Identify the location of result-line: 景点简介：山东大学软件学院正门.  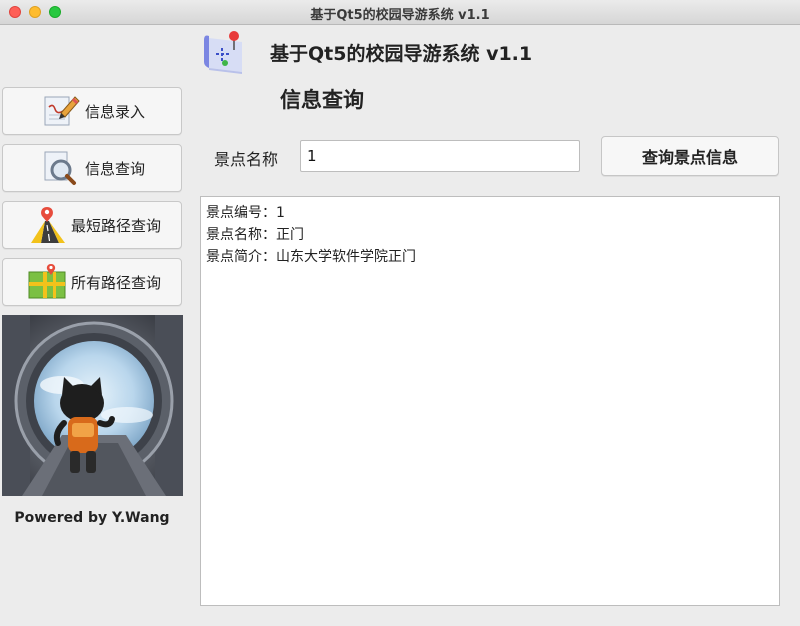
(311, 257).